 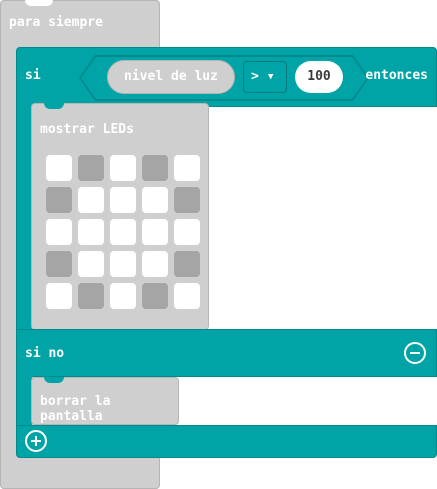 What do you see at coordinates (54, 380) in the screenshot?
I see `clear-screen-notch` at bounding box center [54, 380].